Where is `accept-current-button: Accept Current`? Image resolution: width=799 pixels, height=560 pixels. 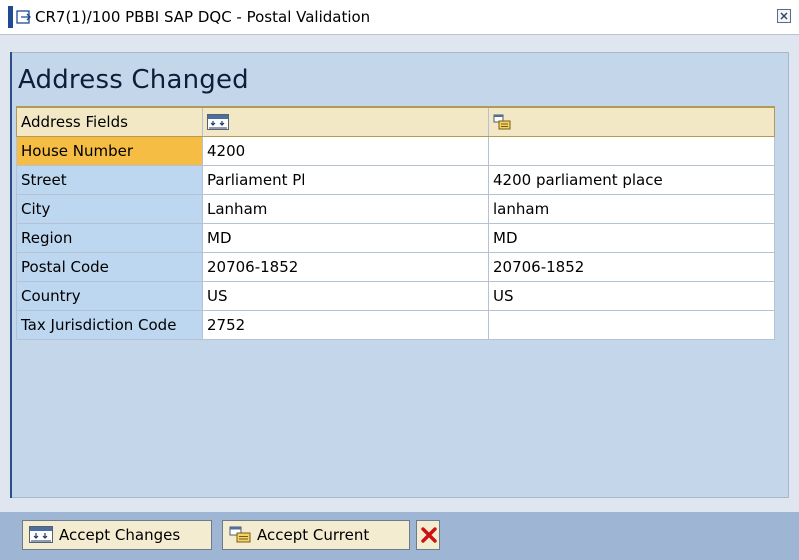 accept-current-button: Accept Current is located at coordinates (316, 535).